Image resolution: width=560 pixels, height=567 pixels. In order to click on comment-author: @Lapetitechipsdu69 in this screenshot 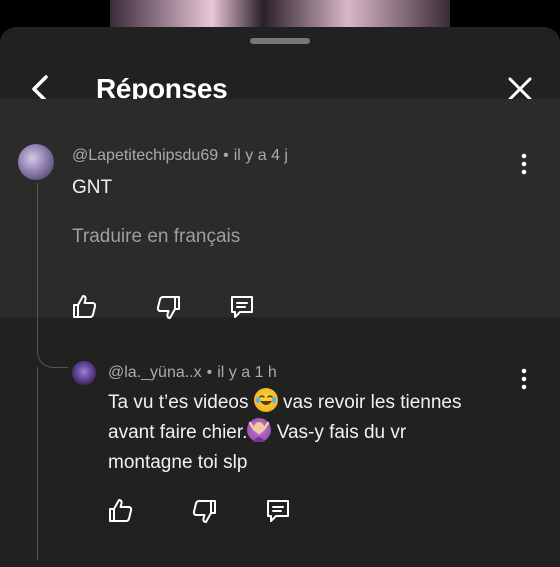, I will do `click(145, 155)`.